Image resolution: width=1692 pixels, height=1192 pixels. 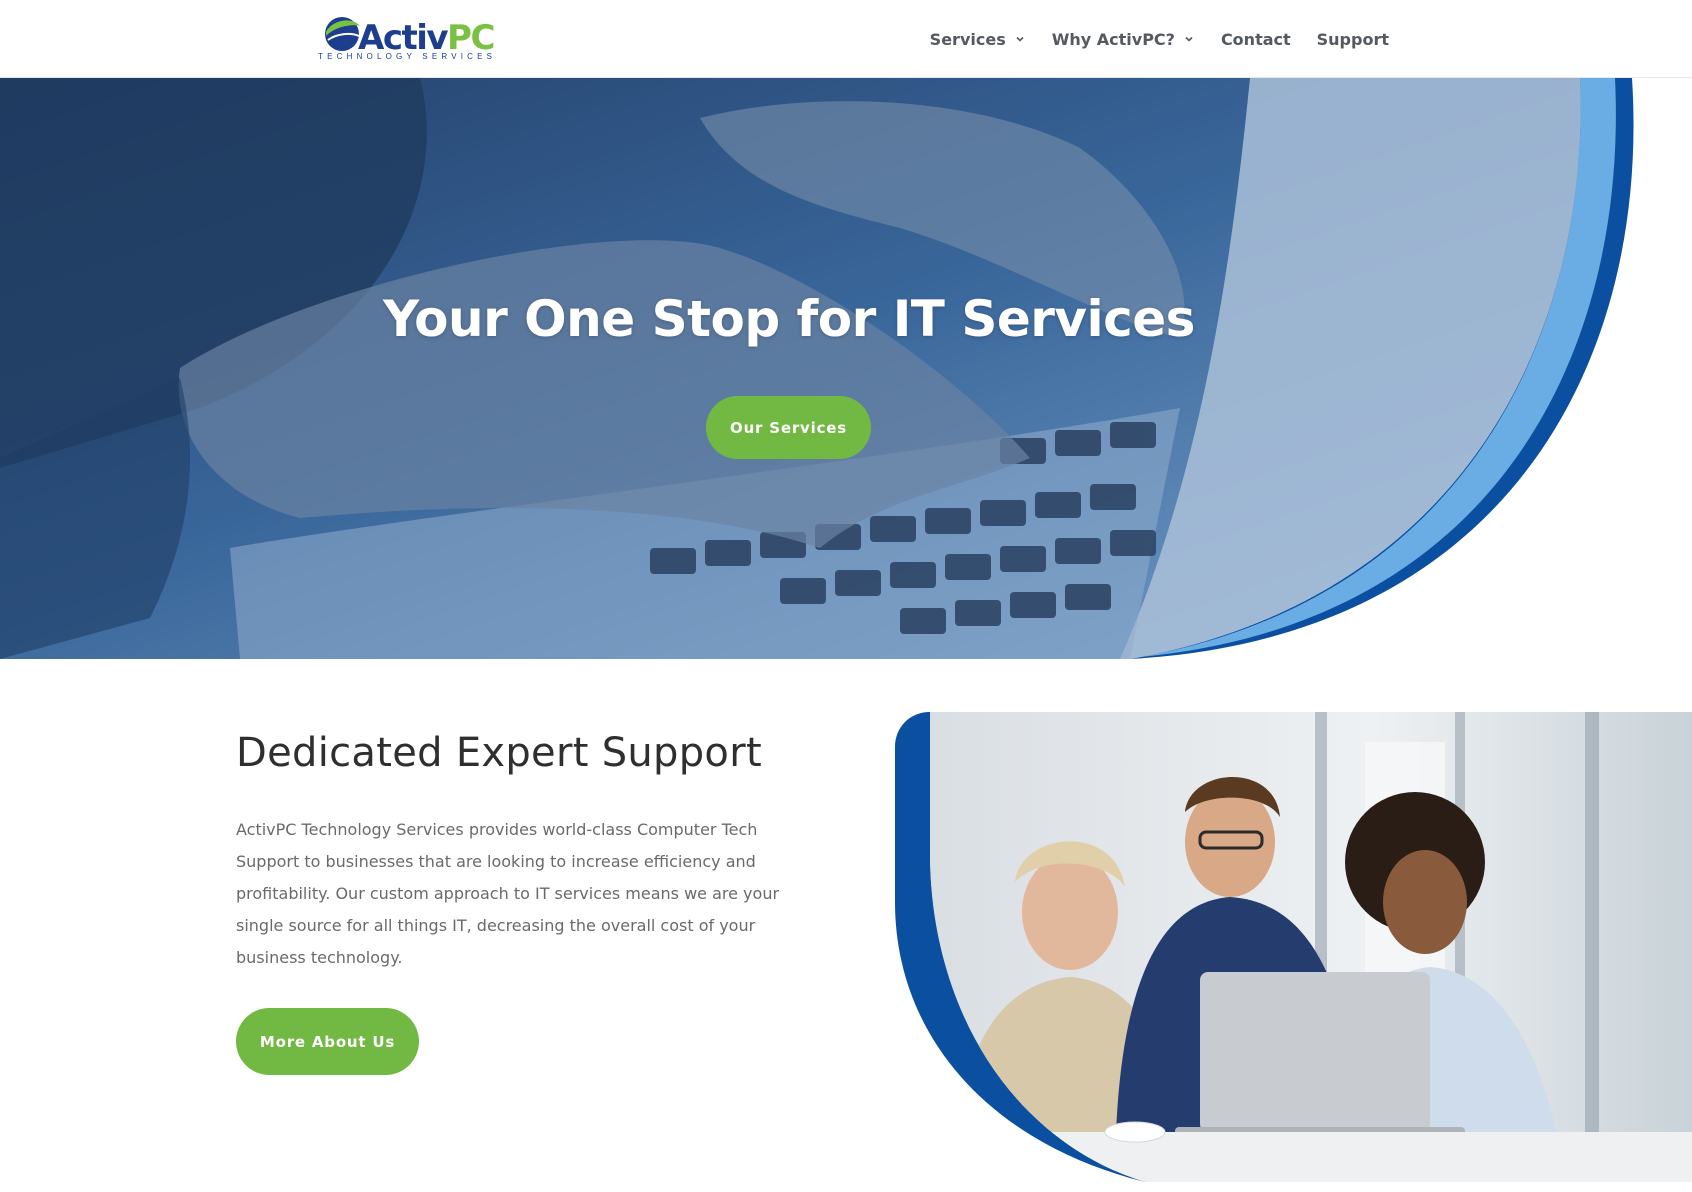 I want to click on hero-title: Your One Stop for IT Services, so click(x=789, y=319).